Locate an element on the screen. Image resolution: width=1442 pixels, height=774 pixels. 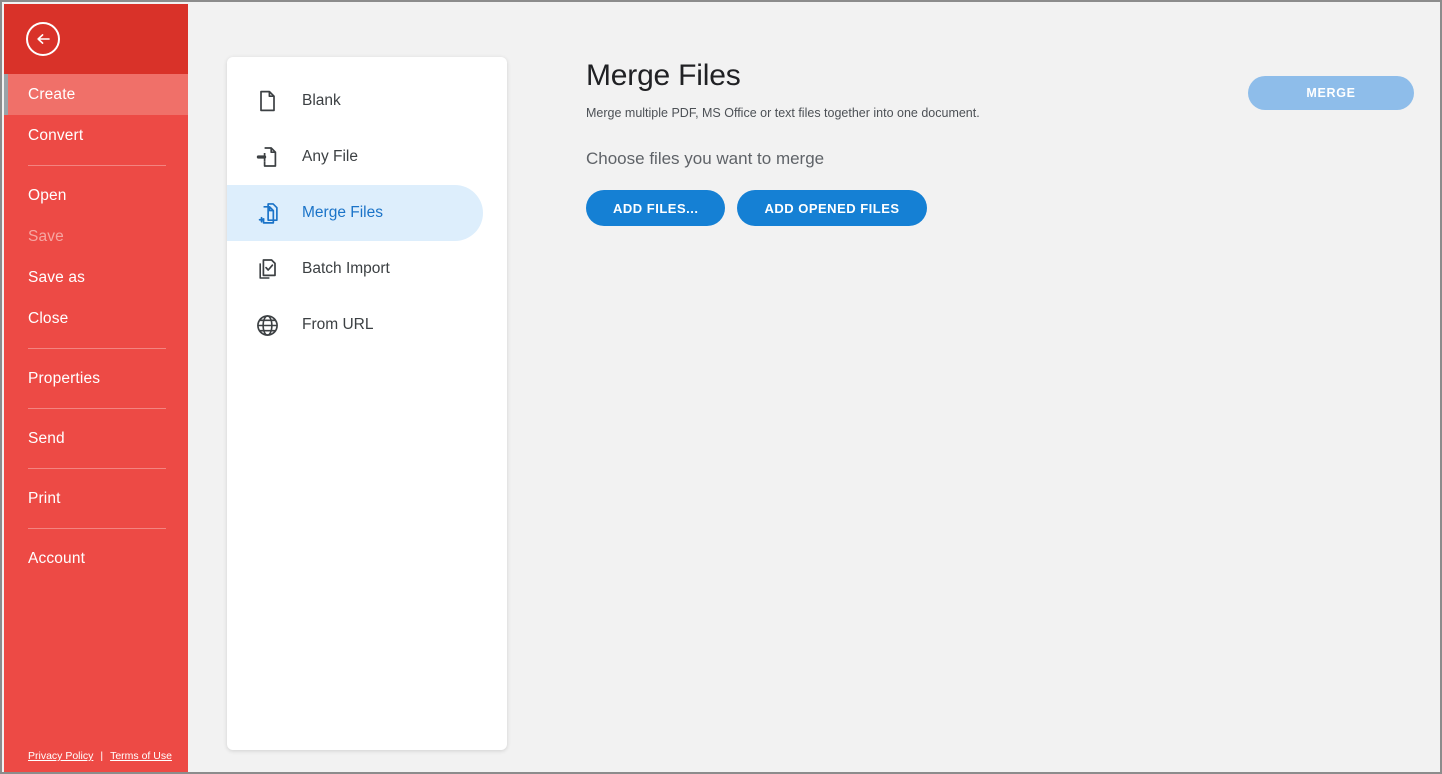
sidebar-item-save: Save is located at coordinates (96, 236).